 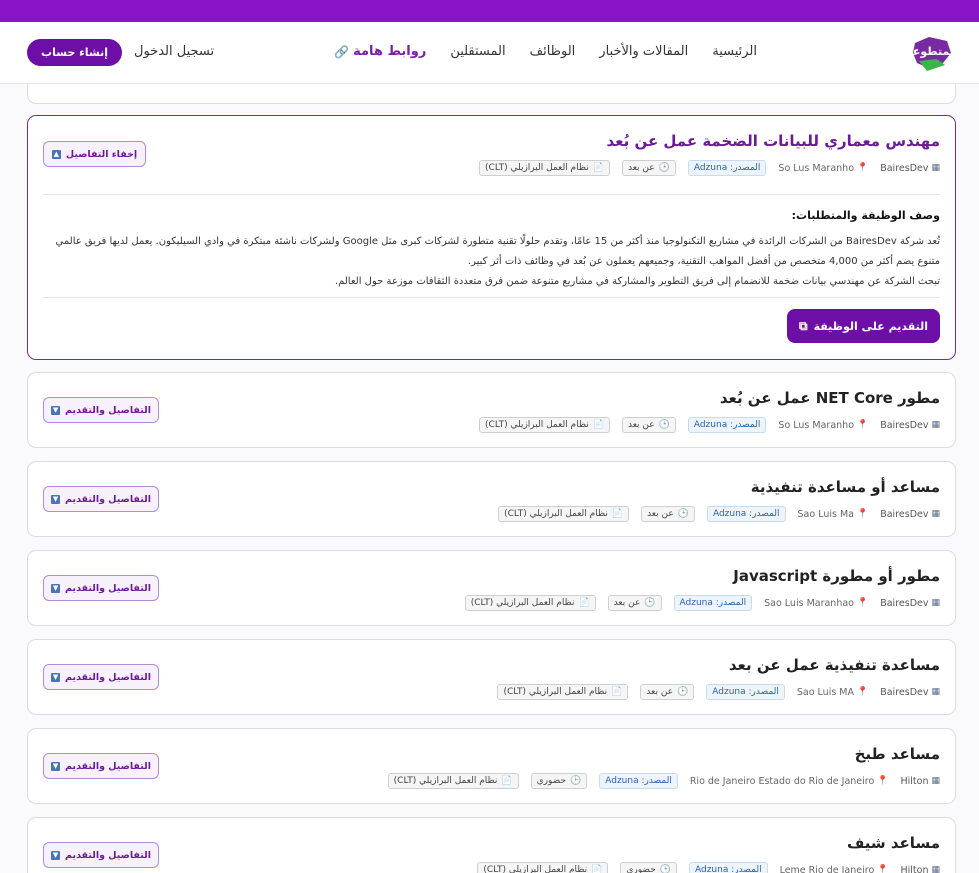 What do you see at coordinates (893, 843) in the screenshot?
I see `job-title: مساعد شيف` at bounding box center [893, 843].